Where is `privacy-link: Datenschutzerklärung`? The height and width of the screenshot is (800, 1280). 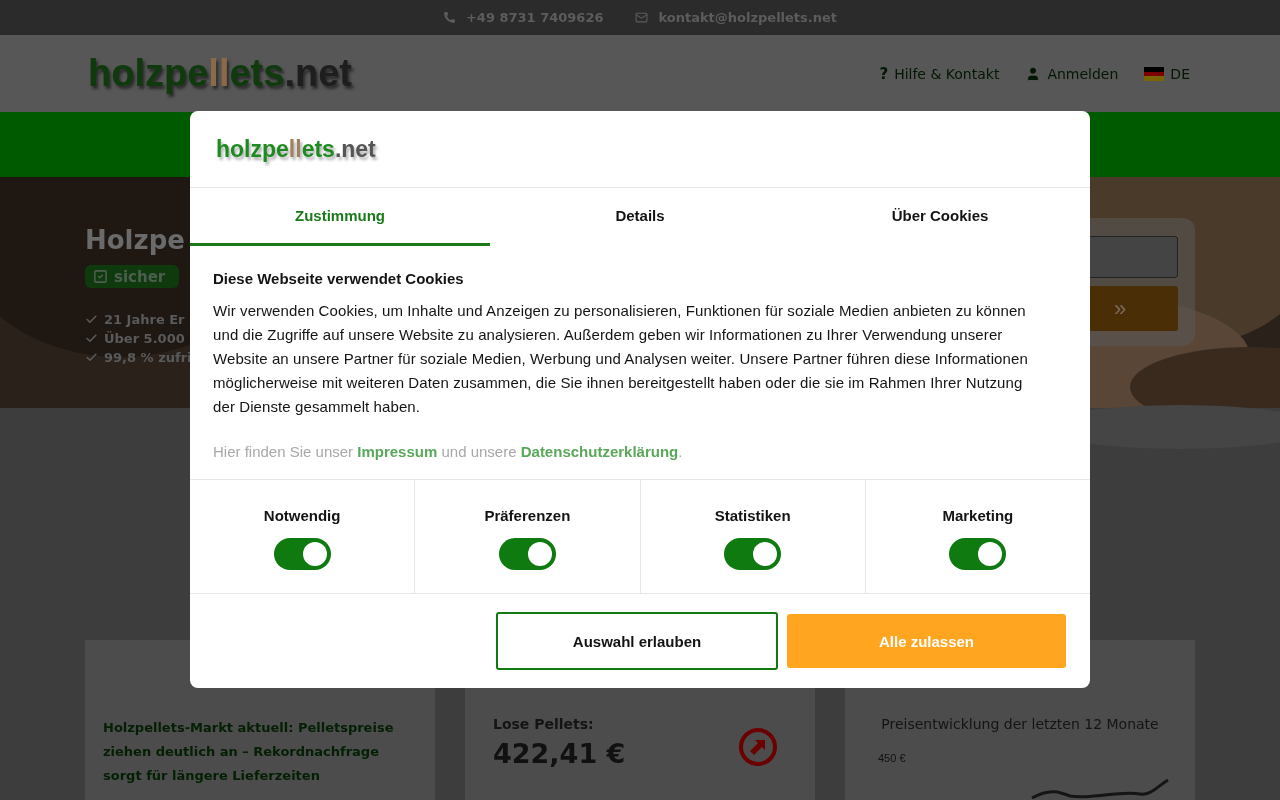
privacy-link: Datenschutzerklärung is located at coordinates (599, 451).